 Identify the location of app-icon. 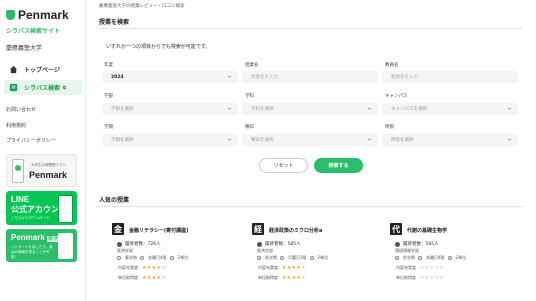
(18, 168).